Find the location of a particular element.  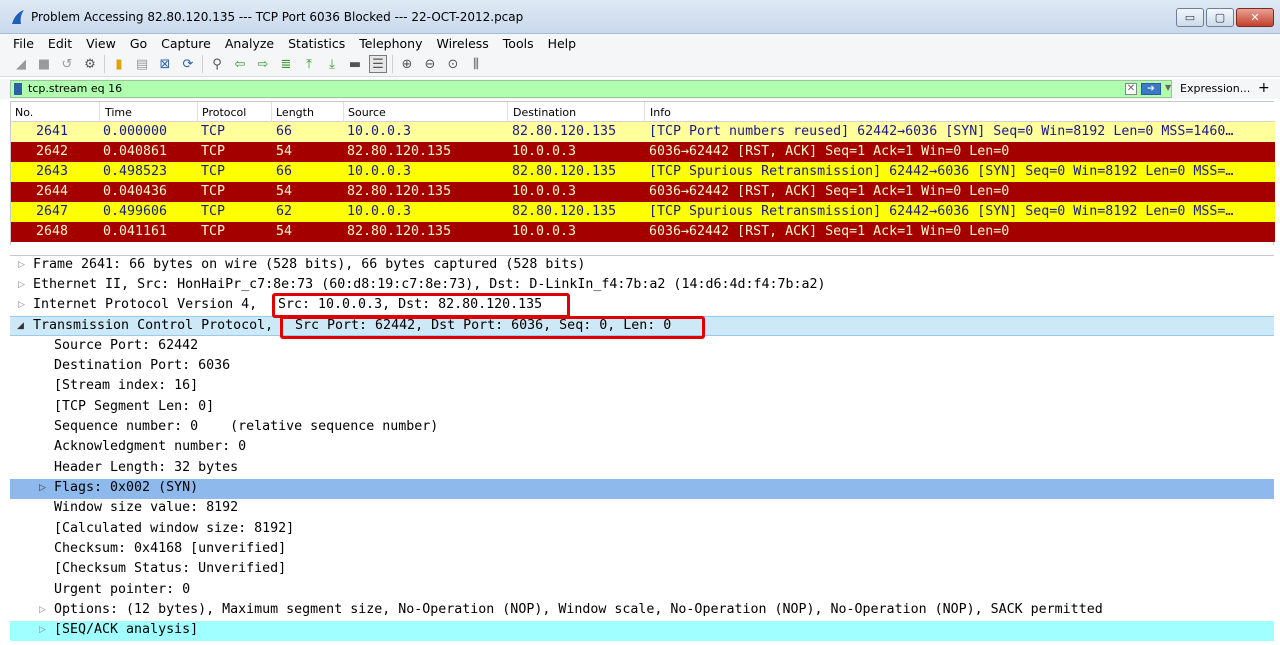

tree-item-ack-number: Acknowledgment number: 0 is located at coordinates (642, 448).